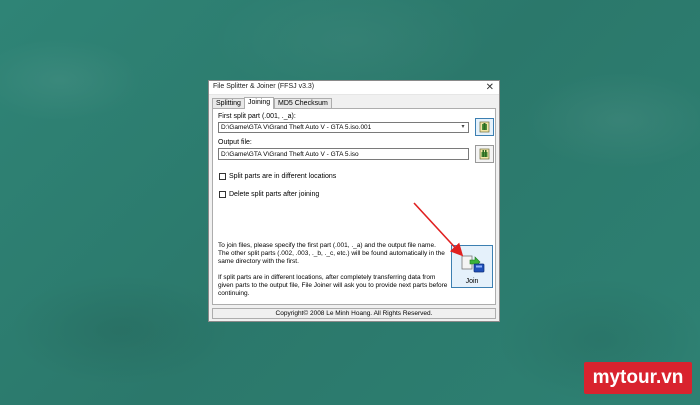 The width and height of the screenshot is (700, 405). Describe the element at coordinates (259, 103) in the screenshot. I see `tab-joining: Joining` at that location.